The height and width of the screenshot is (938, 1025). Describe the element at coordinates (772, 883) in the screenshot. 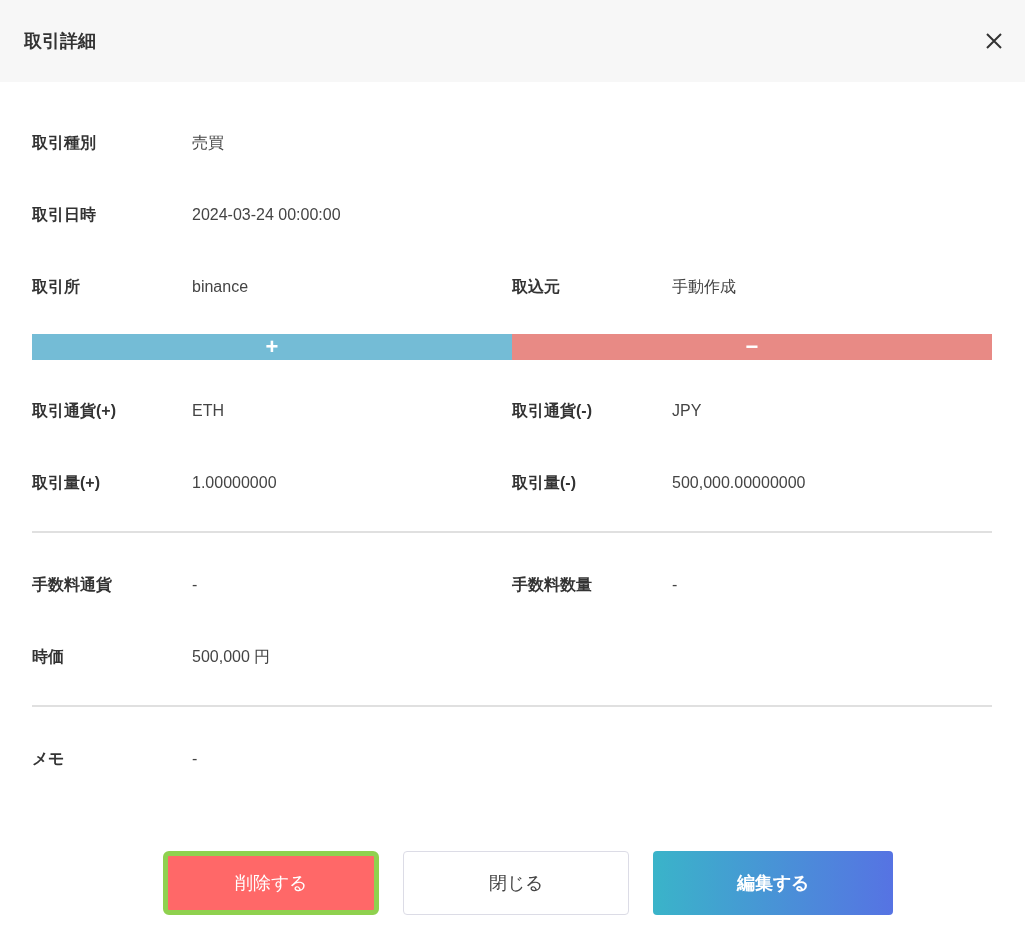

I see `edit-button: 編集する` at that location.